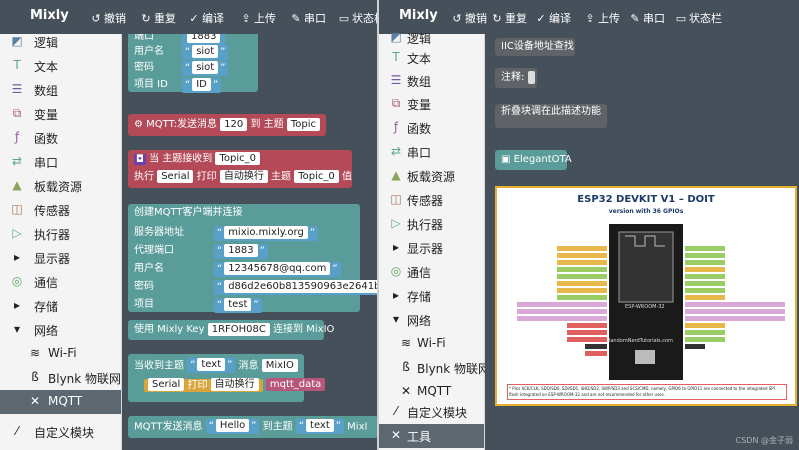 This screenshot has height=450, width=799. What do you see at coordinates (533, 160) in the screenshot?
I see `elegant-ota-block: ▣ ElegantOTA` at bounding box center [533, 160].